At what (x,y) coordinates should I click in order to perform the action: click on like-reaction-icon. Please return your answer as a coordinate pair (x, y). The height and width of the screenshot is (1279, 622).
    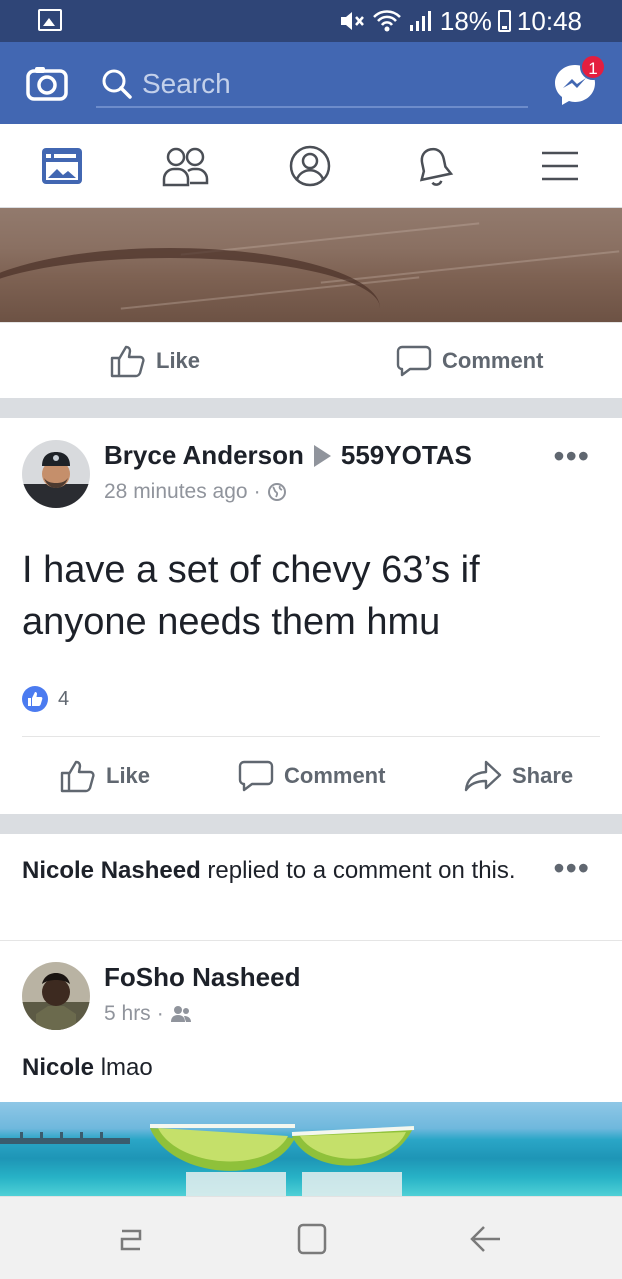
    Looking at the image, I should click on (35, 699).